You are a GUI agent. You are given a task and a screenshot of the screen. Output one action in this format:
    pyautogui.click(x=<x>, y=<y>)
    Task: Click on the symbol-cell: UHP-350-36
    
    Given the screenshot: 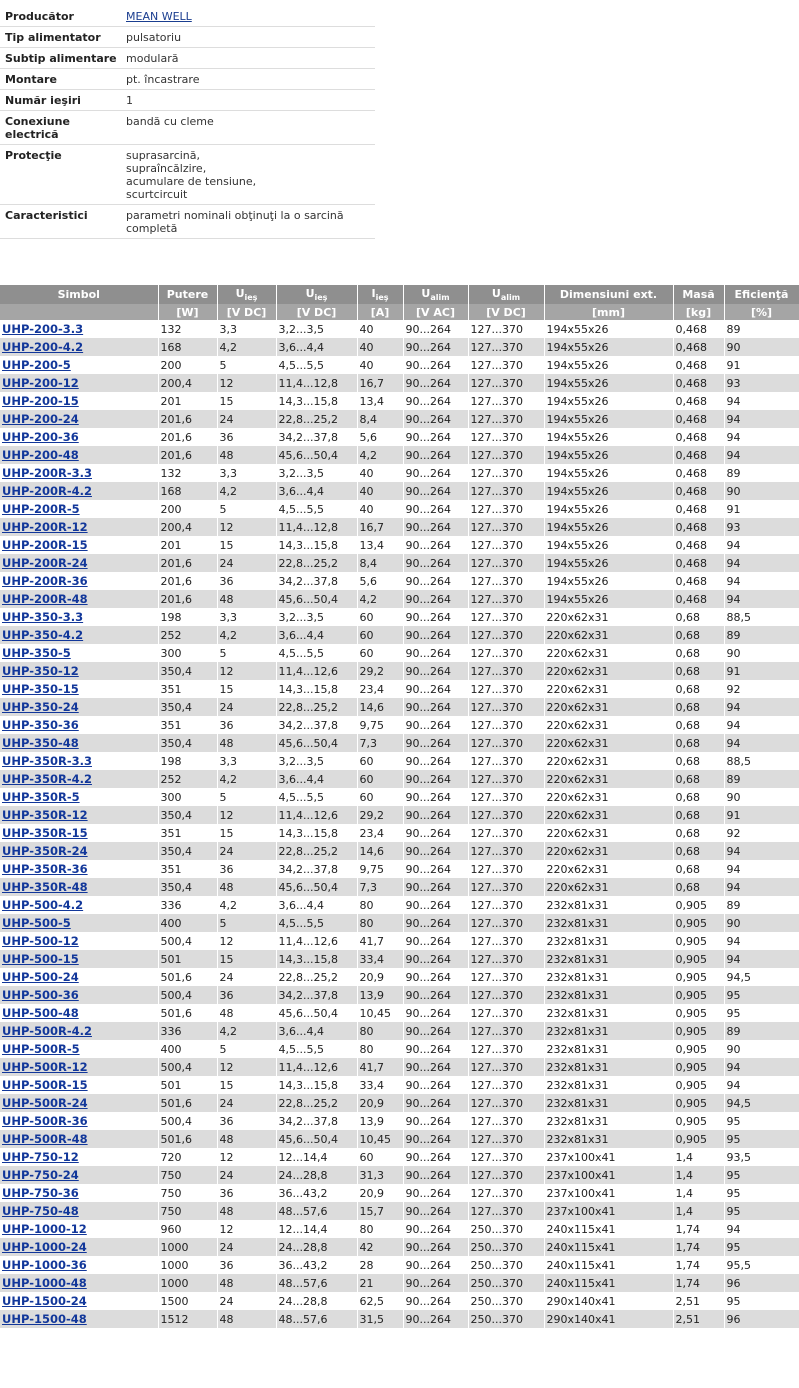 What is the action you would take?
    pyautogui.click(x=79, y=725)
    